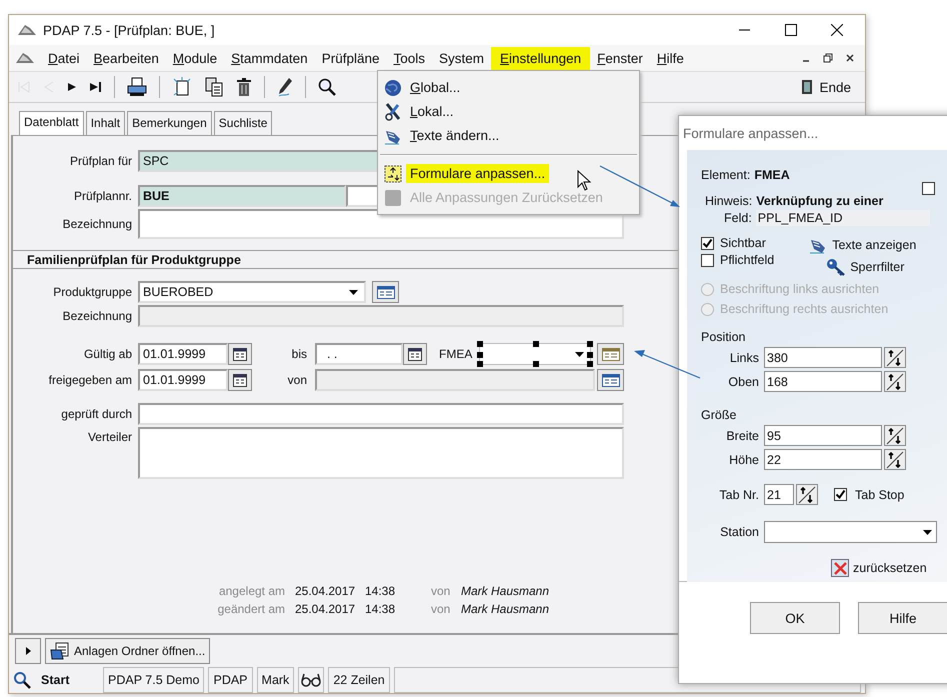 The height and width of the screenshot is (697, 947). I want to click on field-label: bis, so click(298, 354).